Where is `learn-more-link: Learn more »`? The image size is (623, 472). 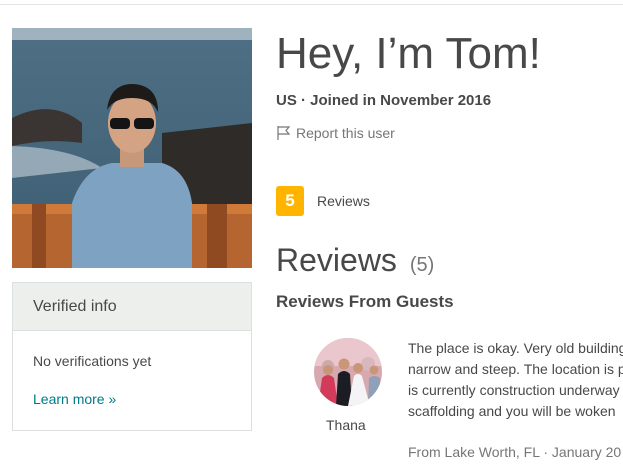 learn-more-link: Learn more » is located at coordinates (74, 399).